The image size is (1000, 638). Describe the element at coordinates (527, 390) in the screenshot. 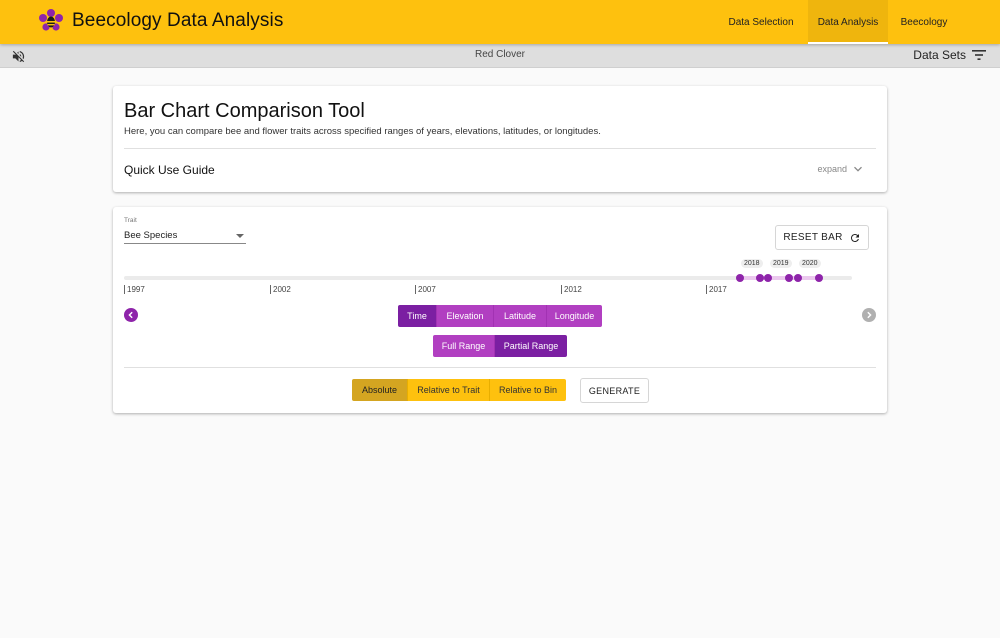

I see `mode-option-relative-to-bin: Relative to Bin` at that location.